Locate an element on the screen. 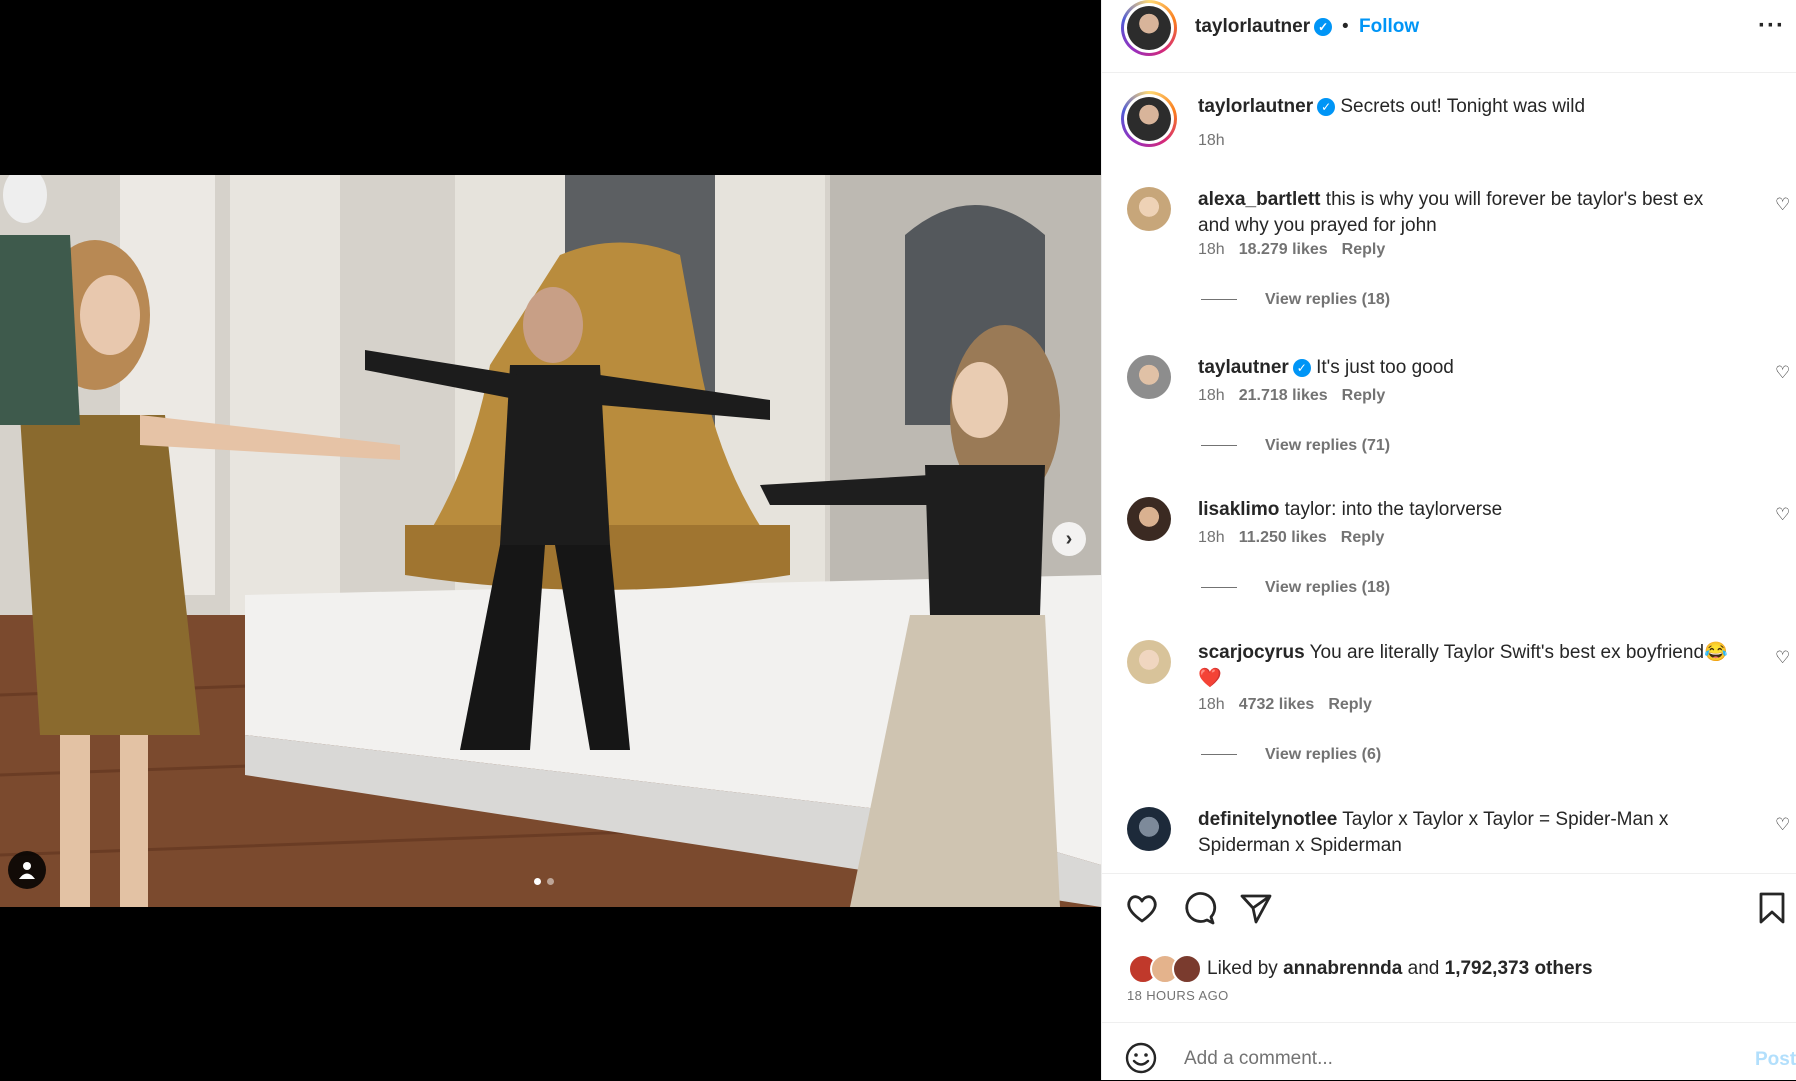  chevron-right-icon: › is located at coordinates (1069, 538).